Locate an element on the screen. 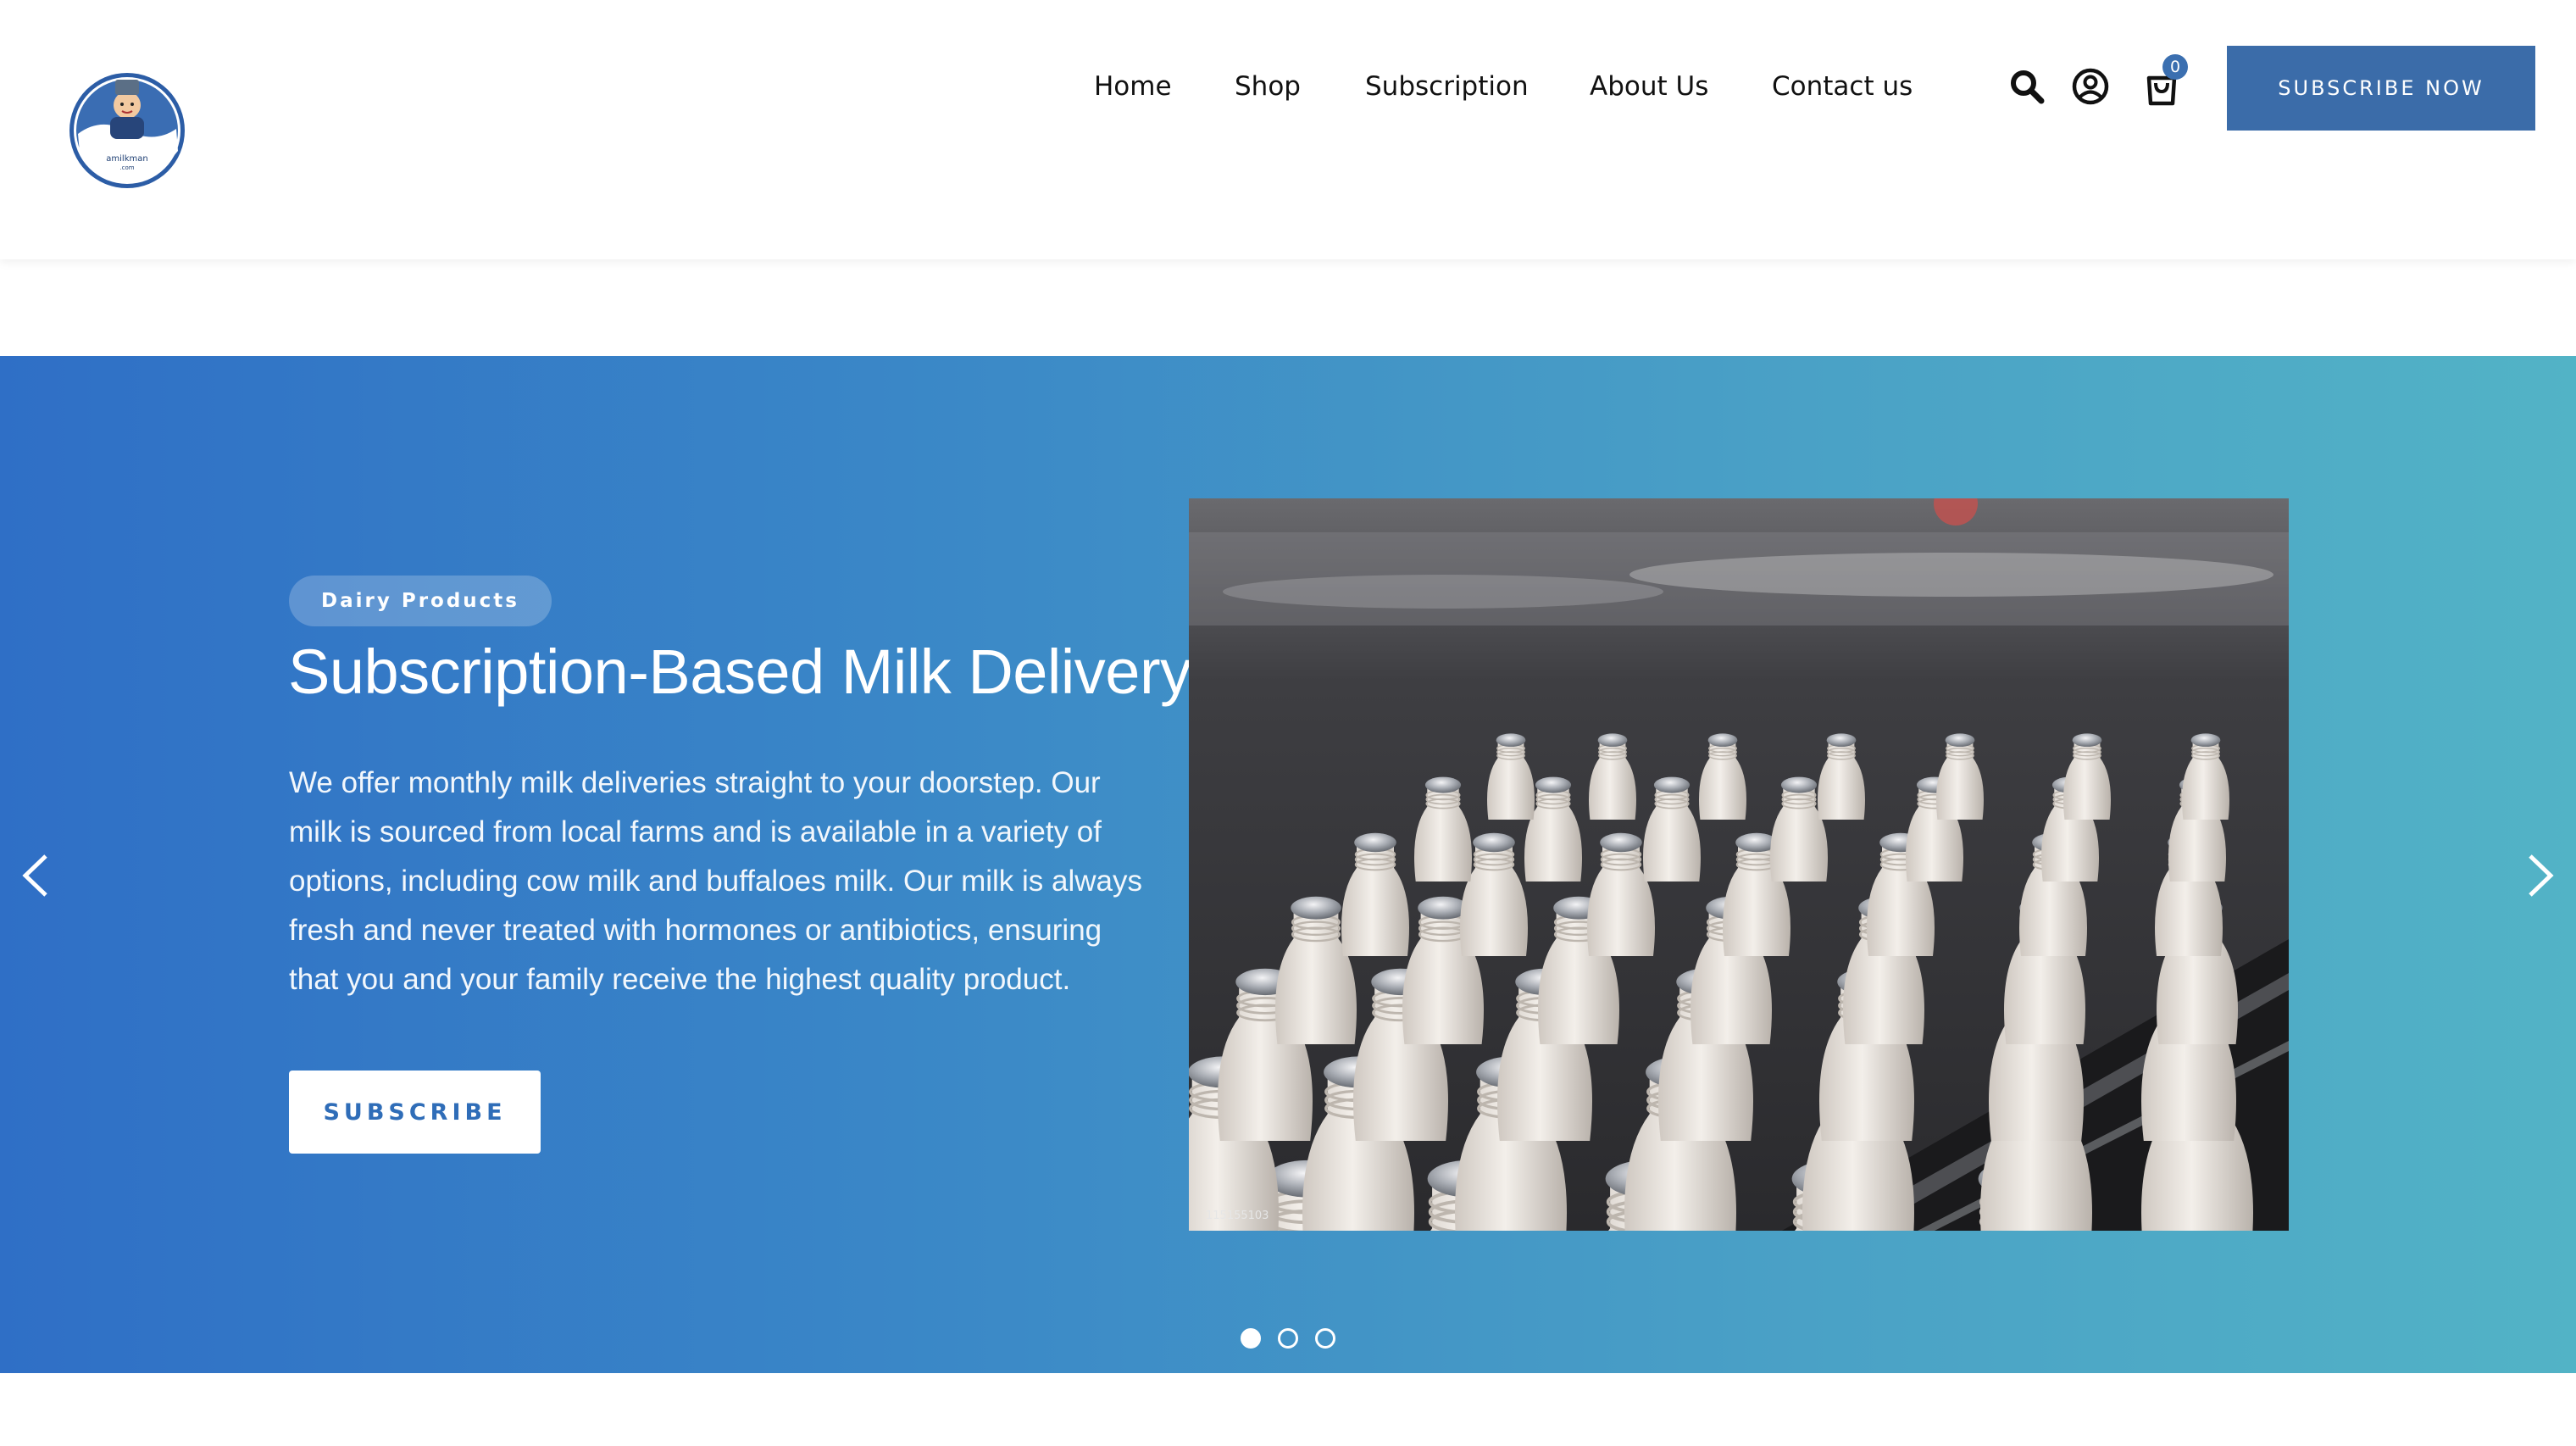  user-account-icon is located at coordinates (2090, 86).